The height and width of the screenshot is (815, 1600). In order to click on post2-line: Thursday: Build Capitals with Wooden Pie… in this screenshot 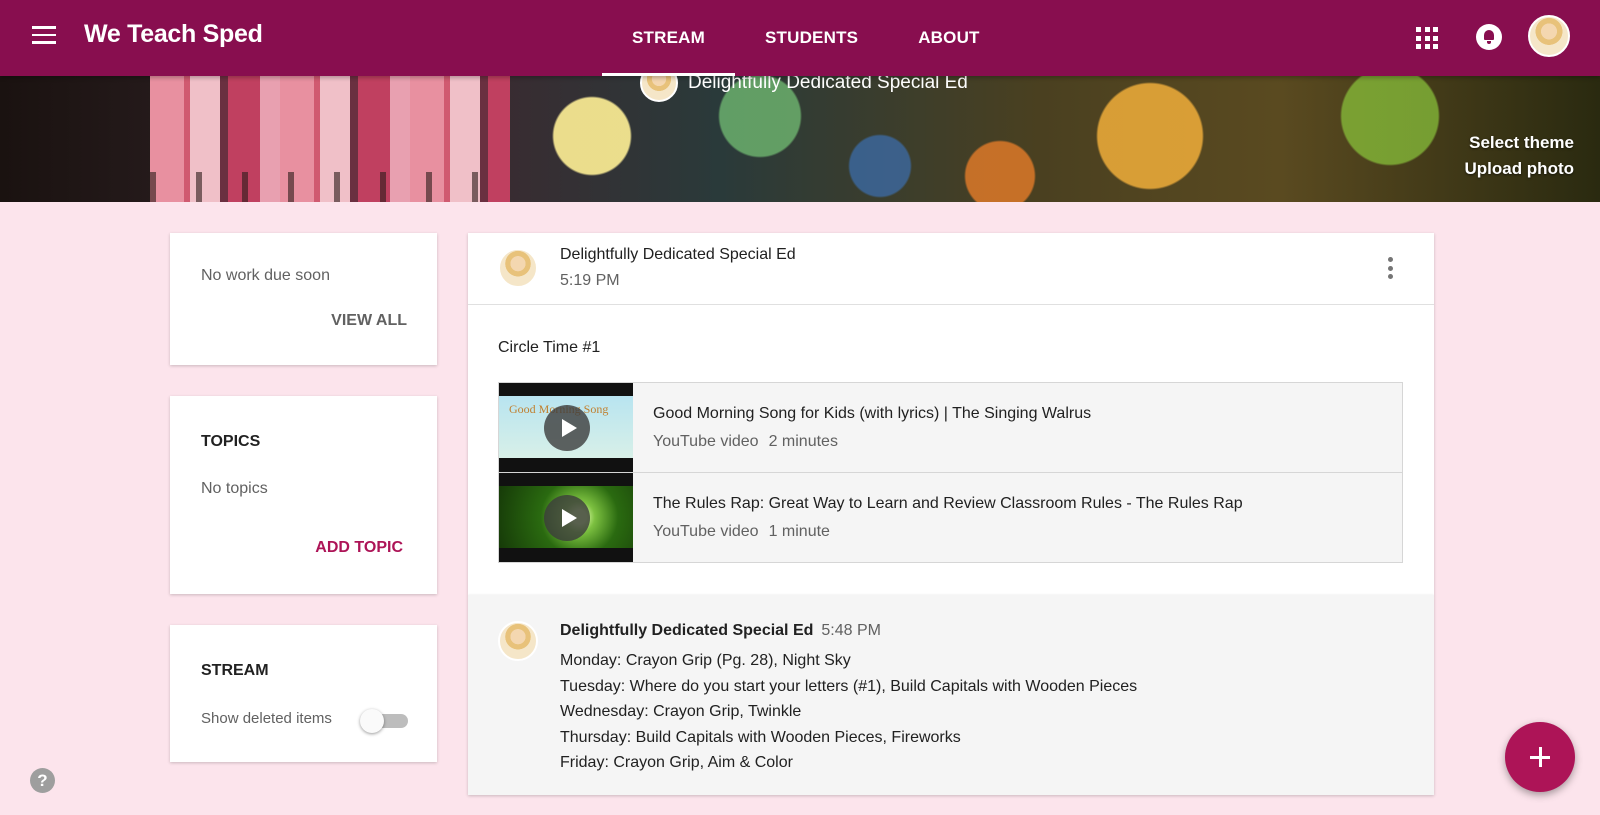, I will do `click(760, 737)`.